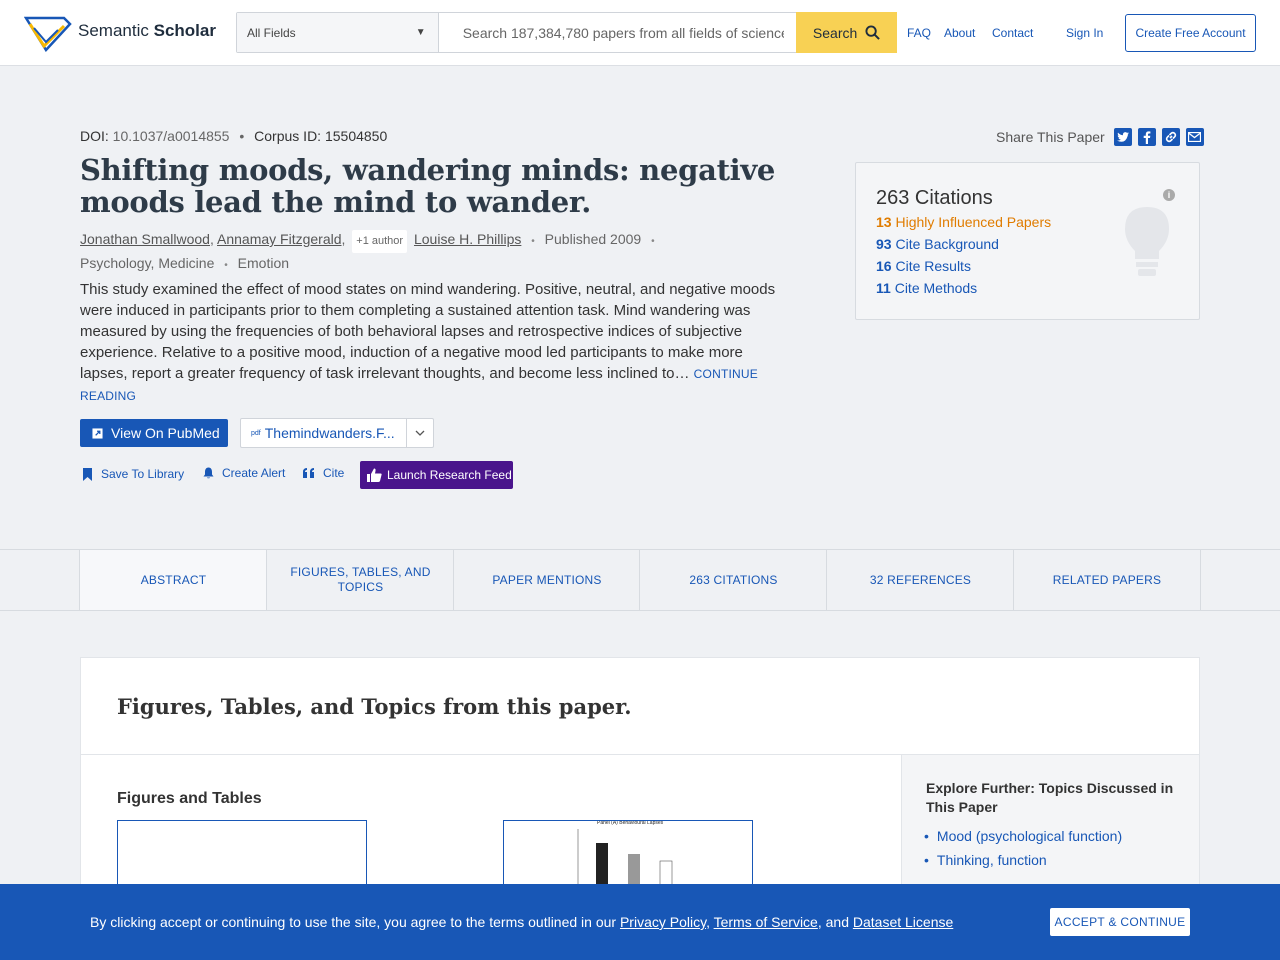  I want to click on create-alert-button: Create Alert, so click(244, 473).